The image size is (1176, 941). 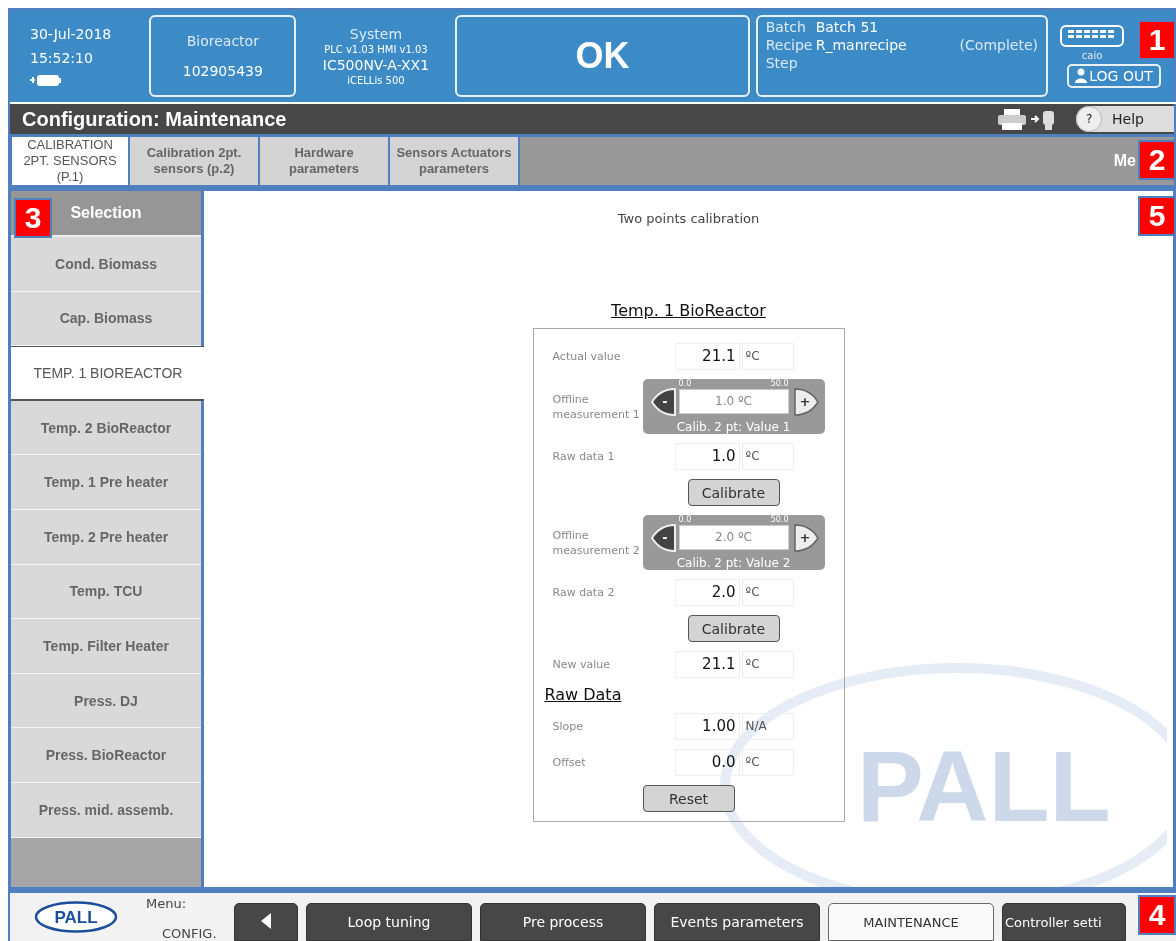 I want to click on callout-number: 5, so click(x=1157, y=216).